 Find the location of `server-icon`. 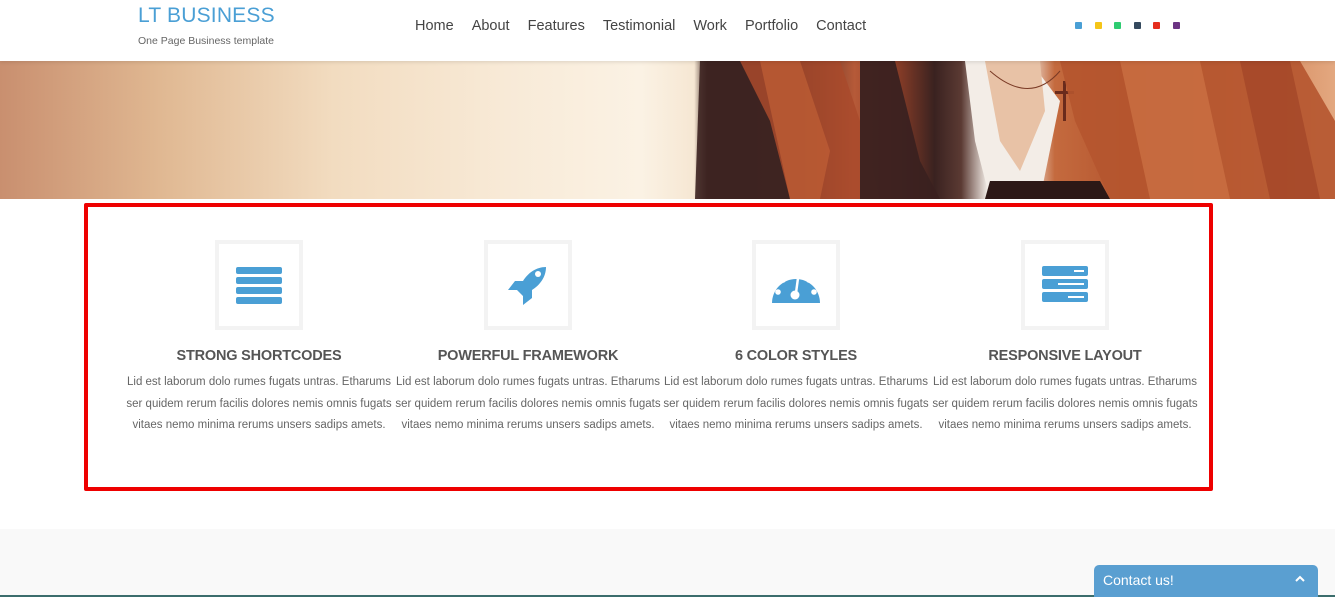

server-icon is located at coordinates (1065, 284).